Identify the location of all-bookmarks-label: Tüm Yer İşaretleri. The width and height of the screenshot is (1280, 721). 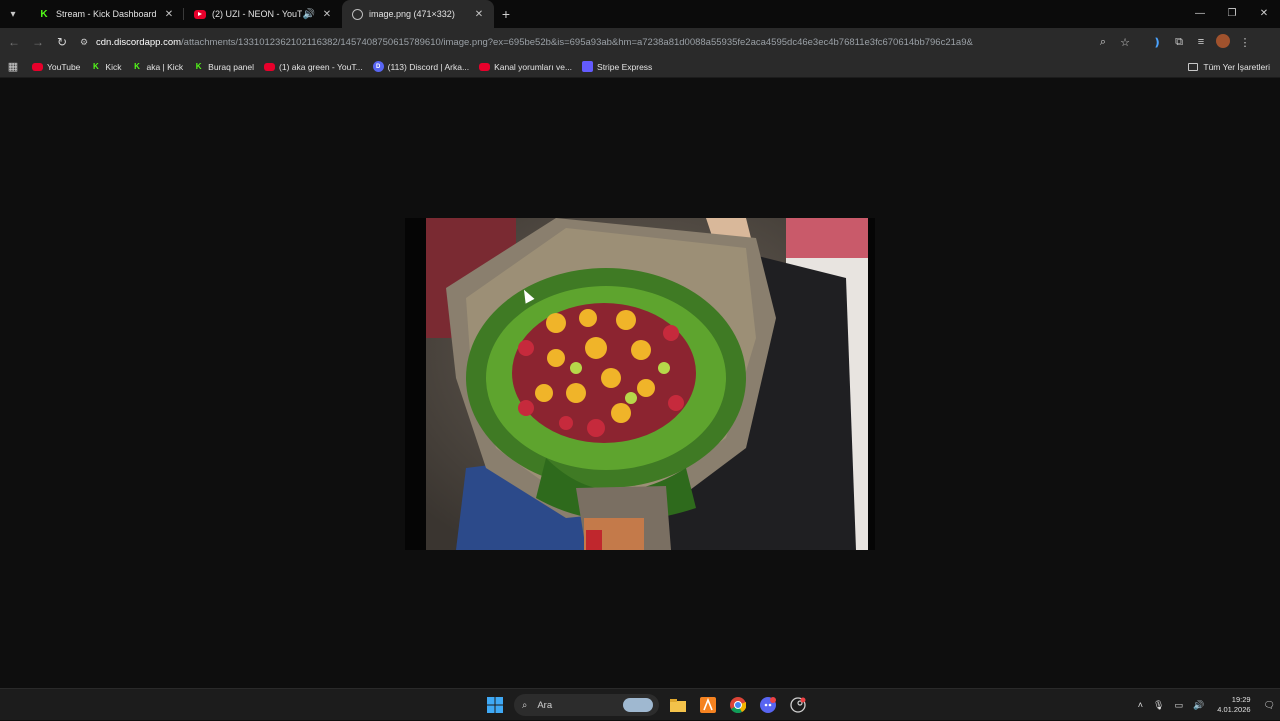
(1236, 67).